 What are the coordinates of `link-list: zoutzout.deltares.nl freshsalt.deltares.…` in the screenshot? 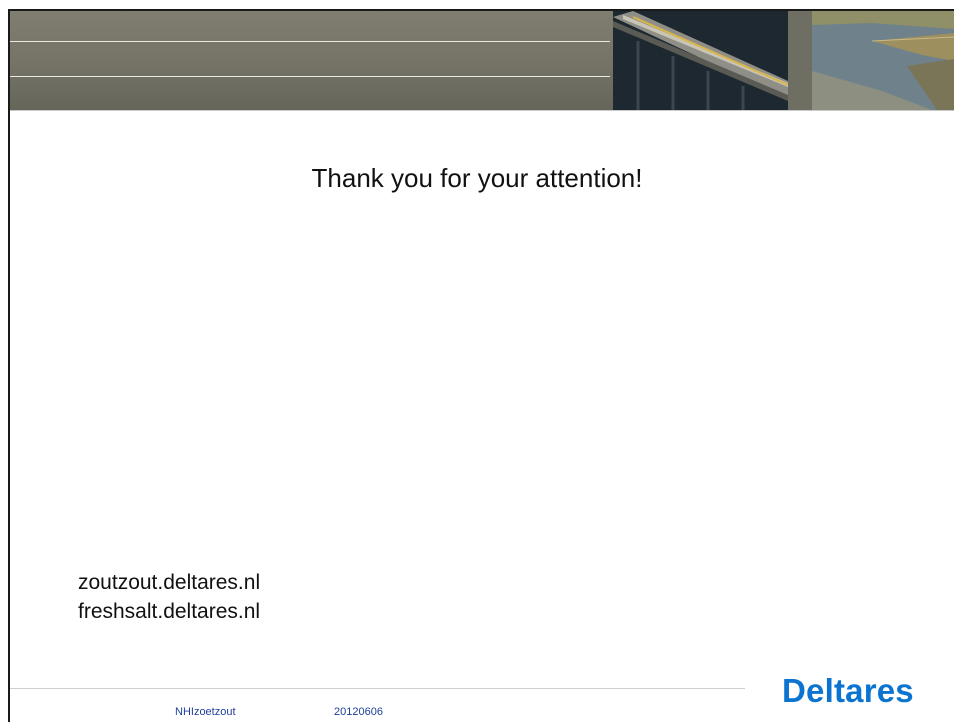 It's located at (169, 597).